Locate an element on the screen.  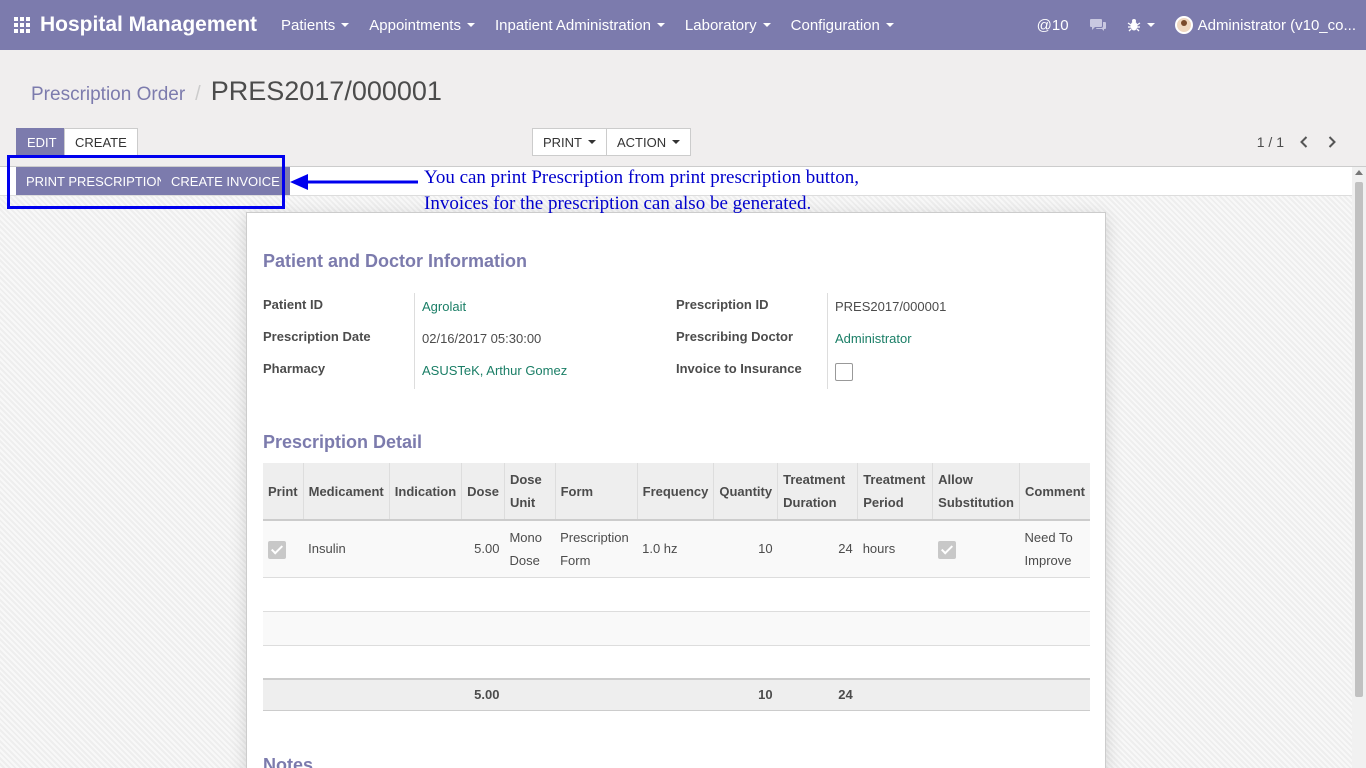
menu-inpatient: Inpatient Administration is located at coordinates (580, 25).